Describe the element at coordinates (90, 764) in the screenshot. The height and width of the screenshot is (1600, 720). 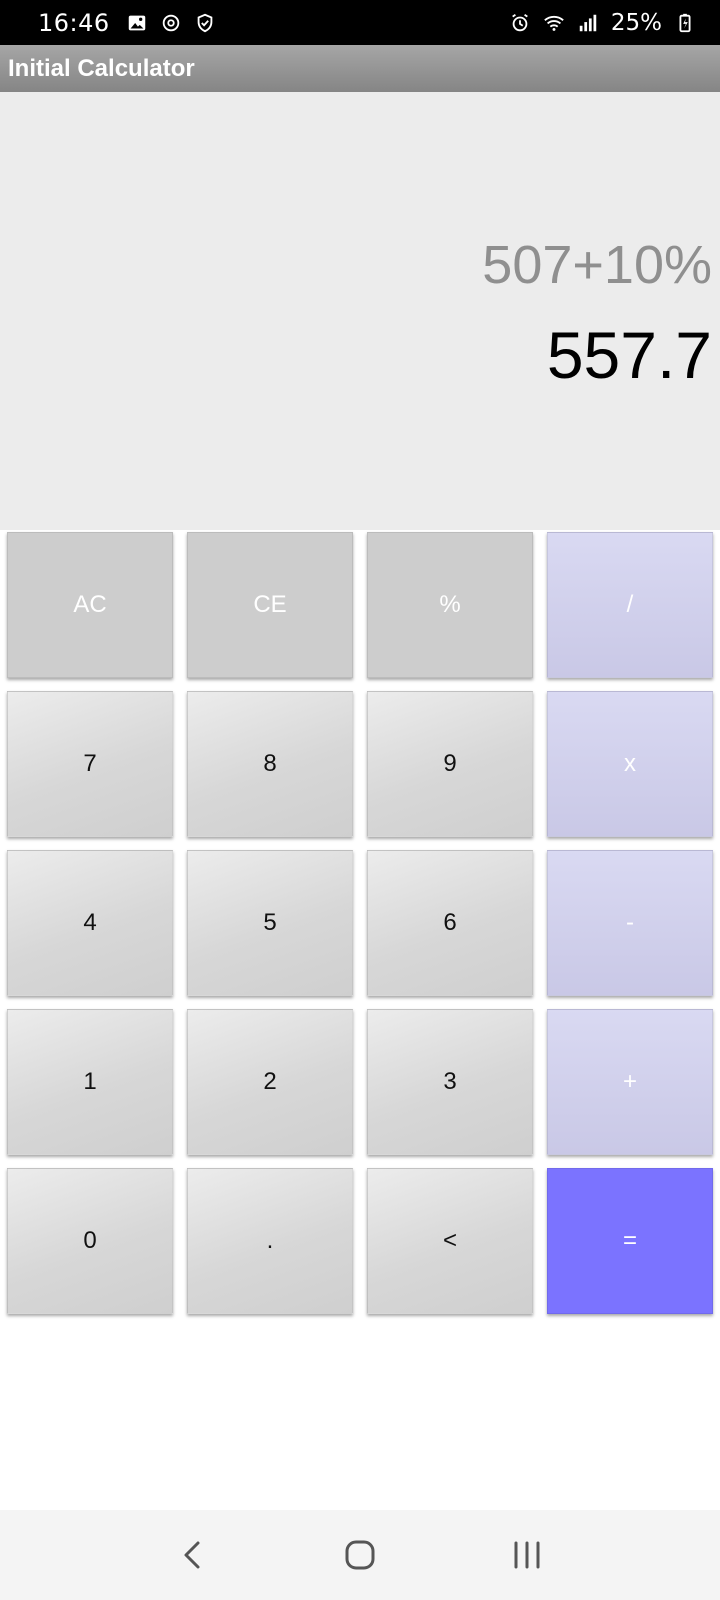
I see `digit-7-button: 7` at that location.